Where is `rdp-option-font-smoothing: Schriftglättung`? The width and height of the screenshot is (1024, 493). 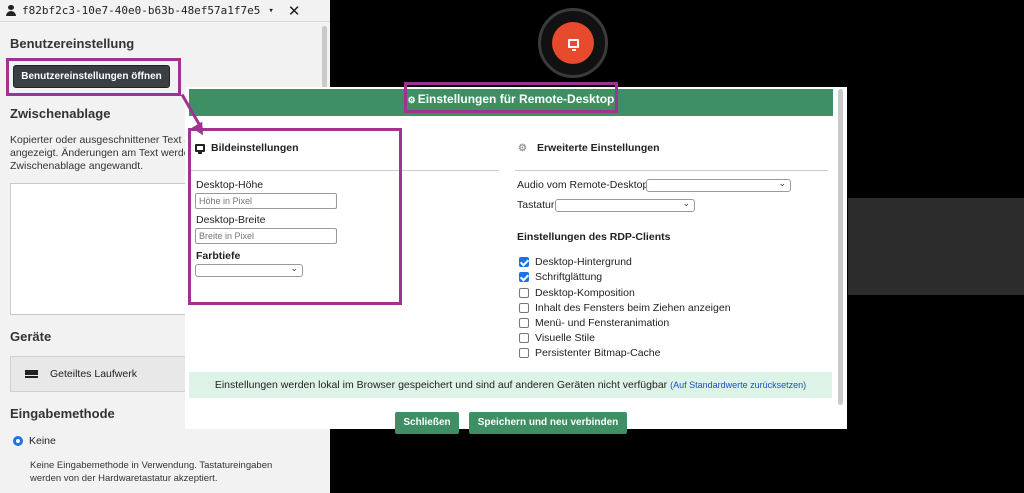
rdp-option-font-smoothing: Schriftglättung is located at coordinates (560, 277).